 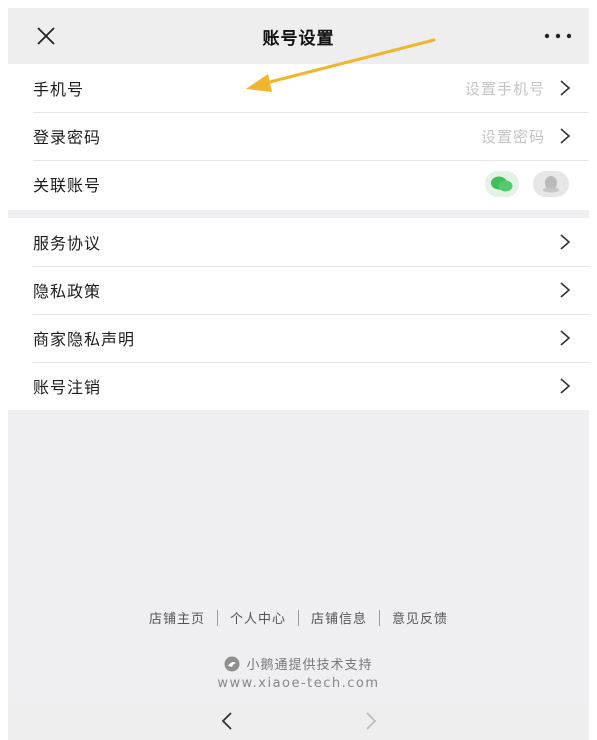 I want to click on page-title: 账号设置, so click(x=298, y=38).